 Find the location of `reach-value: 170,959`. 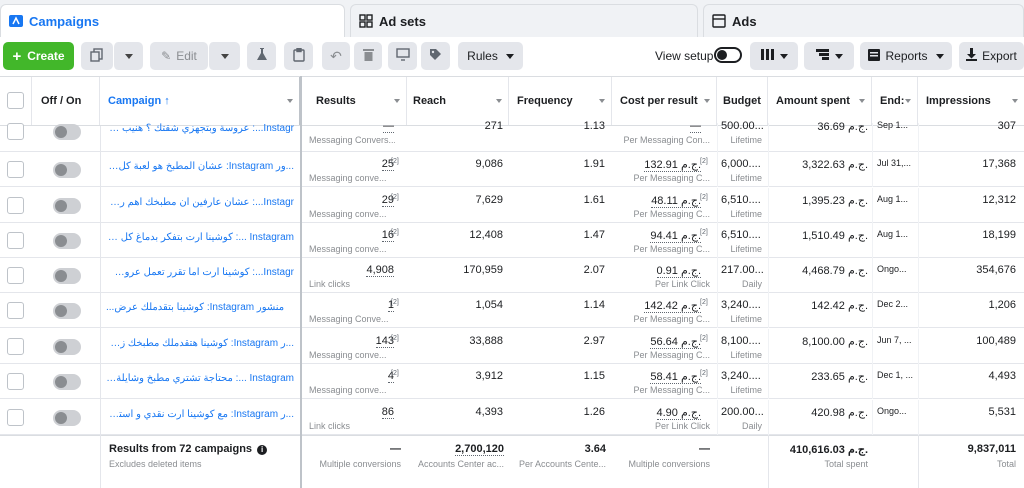

reach-value: 170,959 is located at coordinates (483, 270).